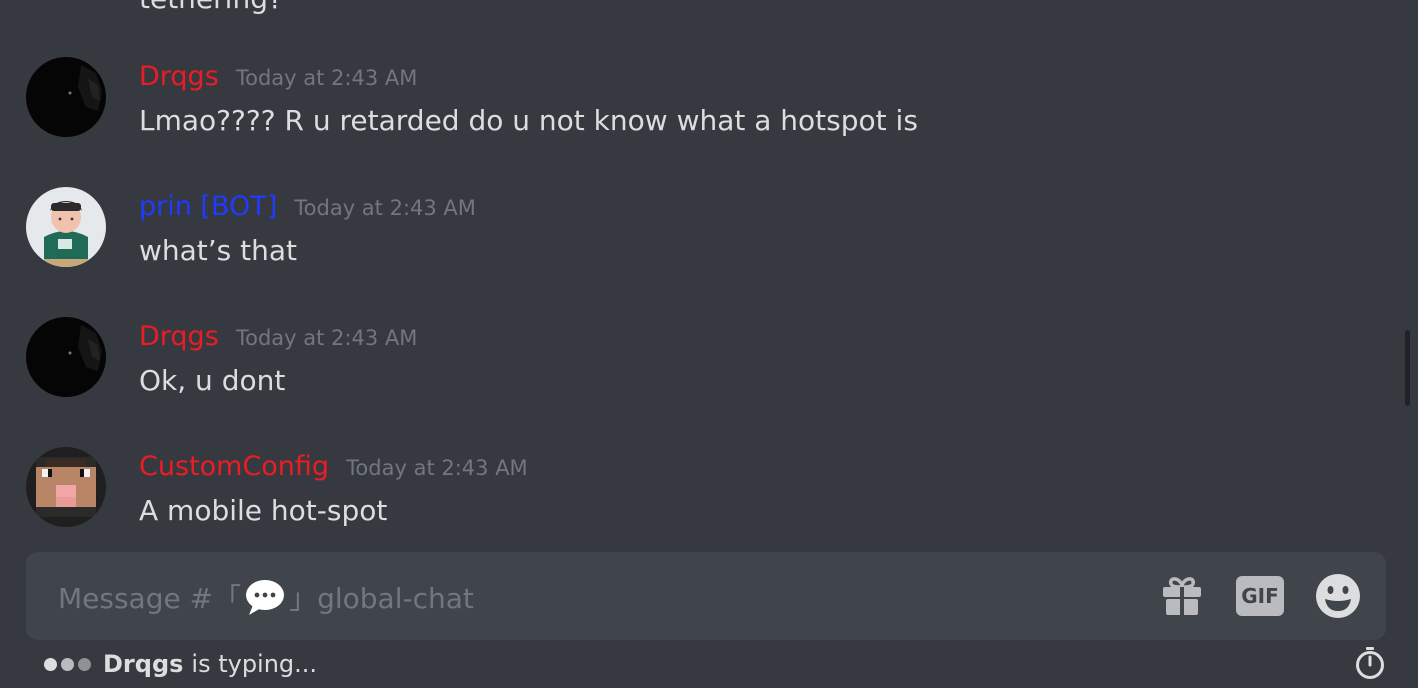  I want to click on gif-icon: GIF, so click(1260, 596).